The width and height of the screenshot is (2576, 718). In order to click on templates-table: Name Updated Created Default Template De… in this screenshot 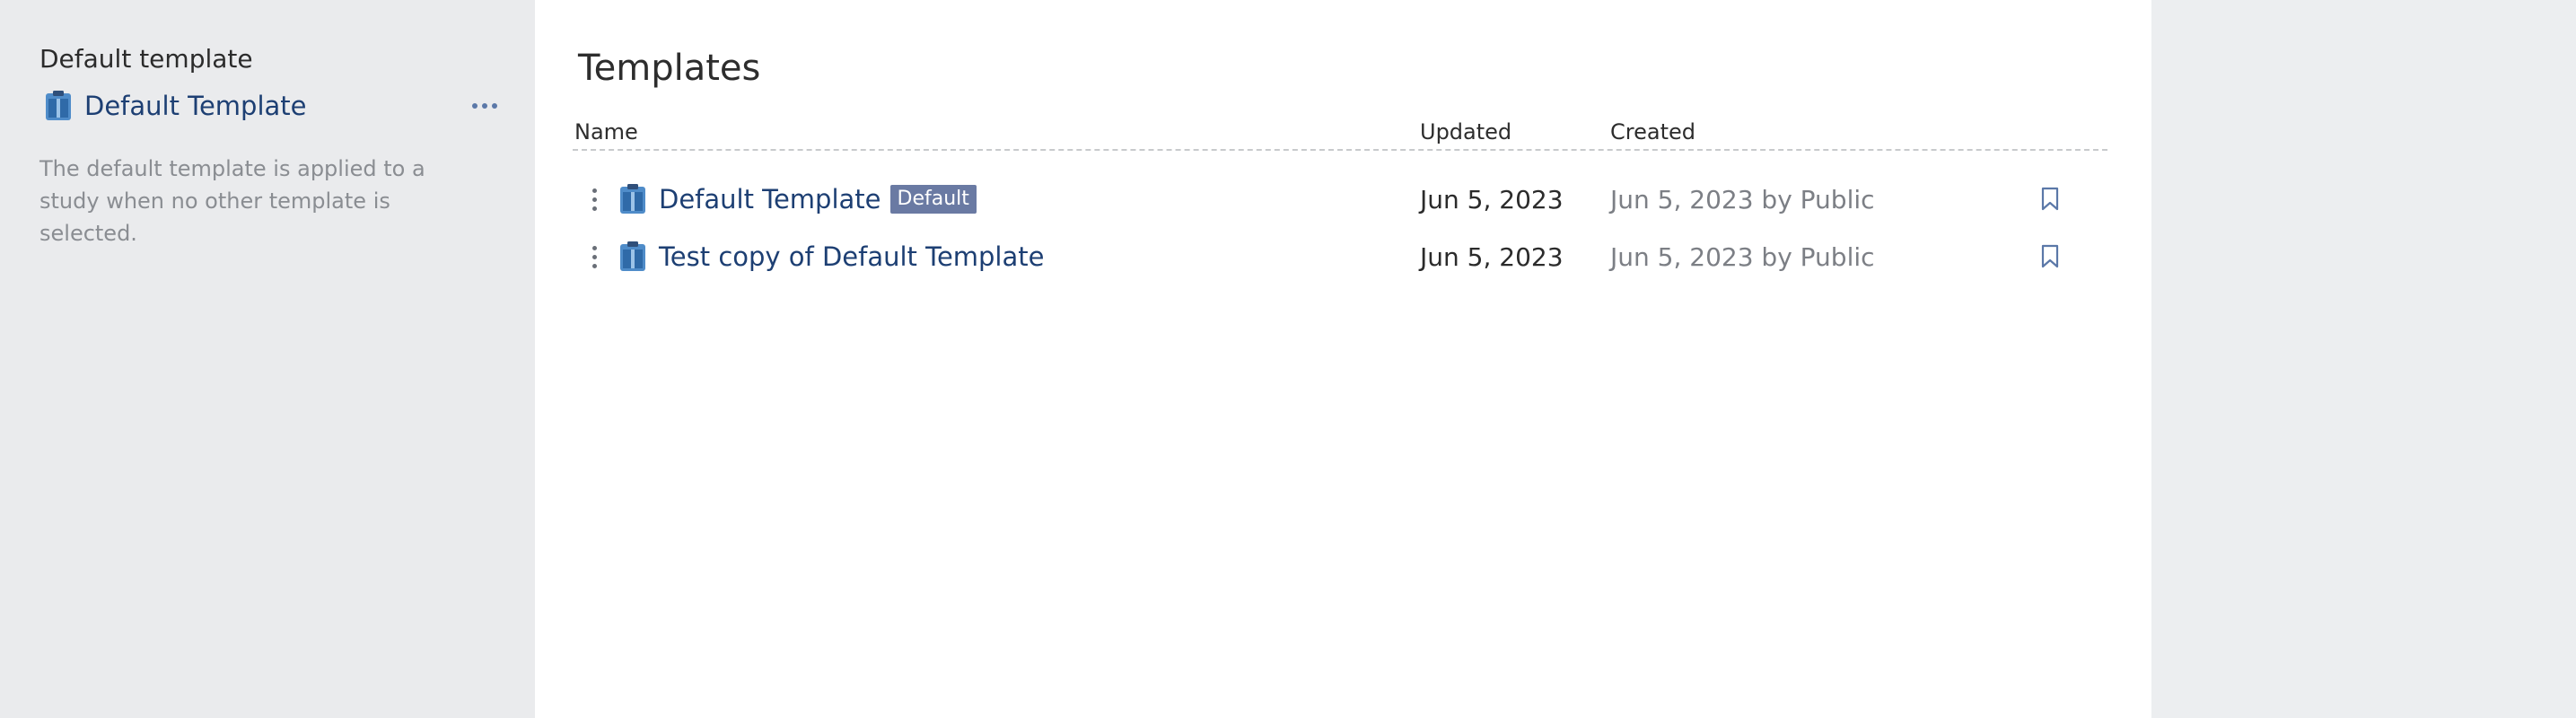, I will do `click(1340, 200)`.